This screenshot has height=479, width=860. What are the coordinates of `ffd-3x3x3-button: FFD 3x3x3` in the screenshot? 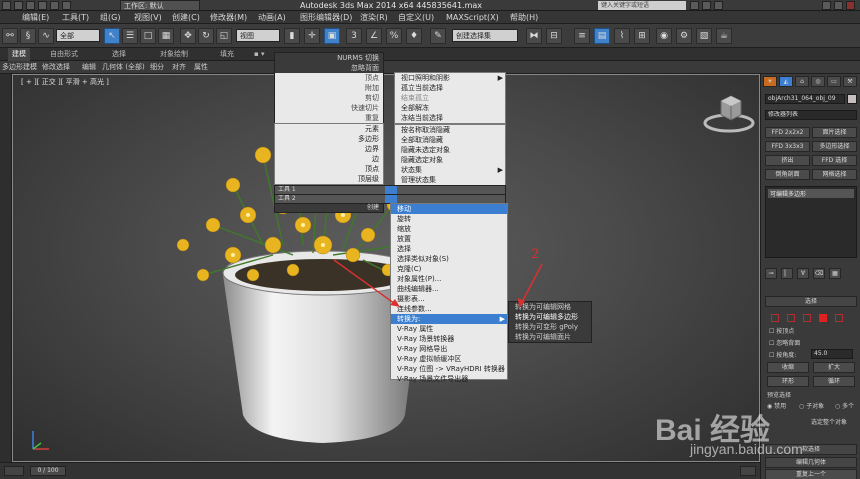 It's located at (787, 146).